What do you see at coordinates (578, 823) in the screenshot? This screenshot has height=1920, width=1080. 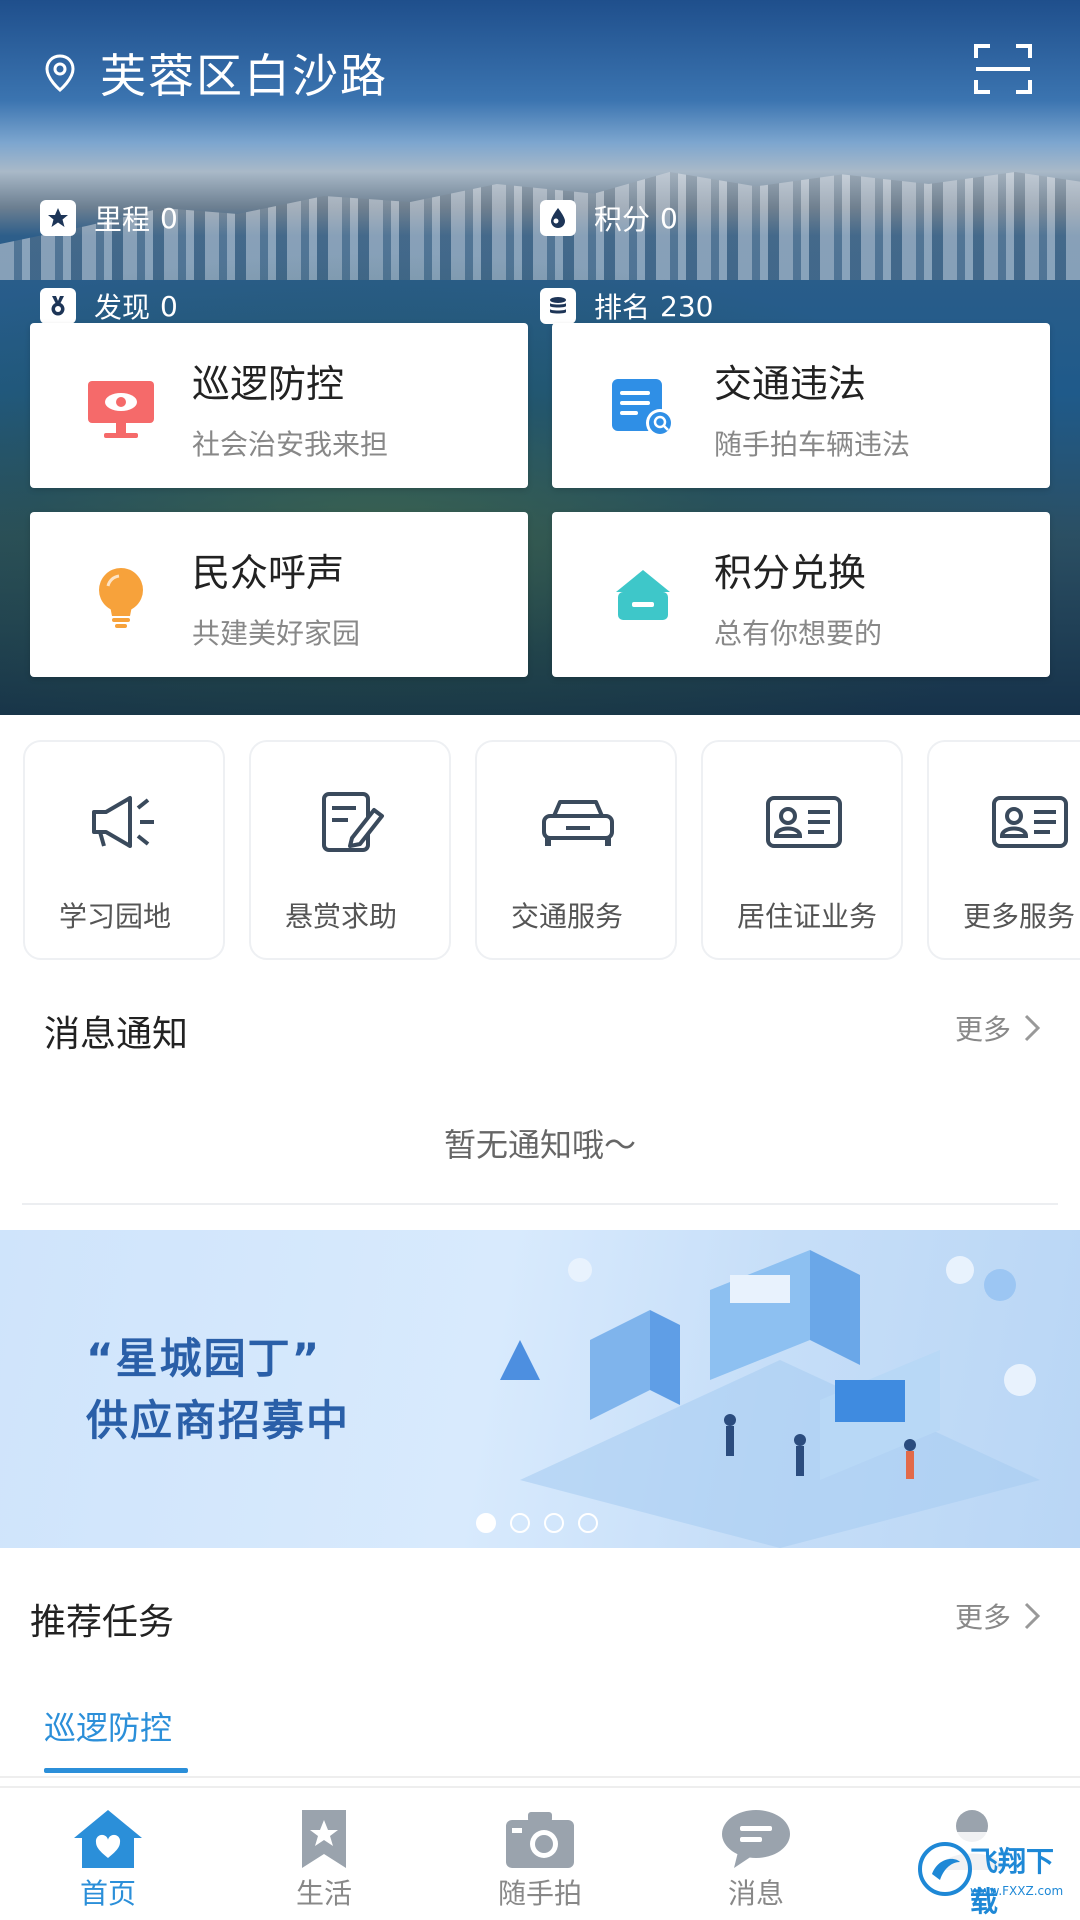 I see `car-icon` at bounding box center [578, 823].